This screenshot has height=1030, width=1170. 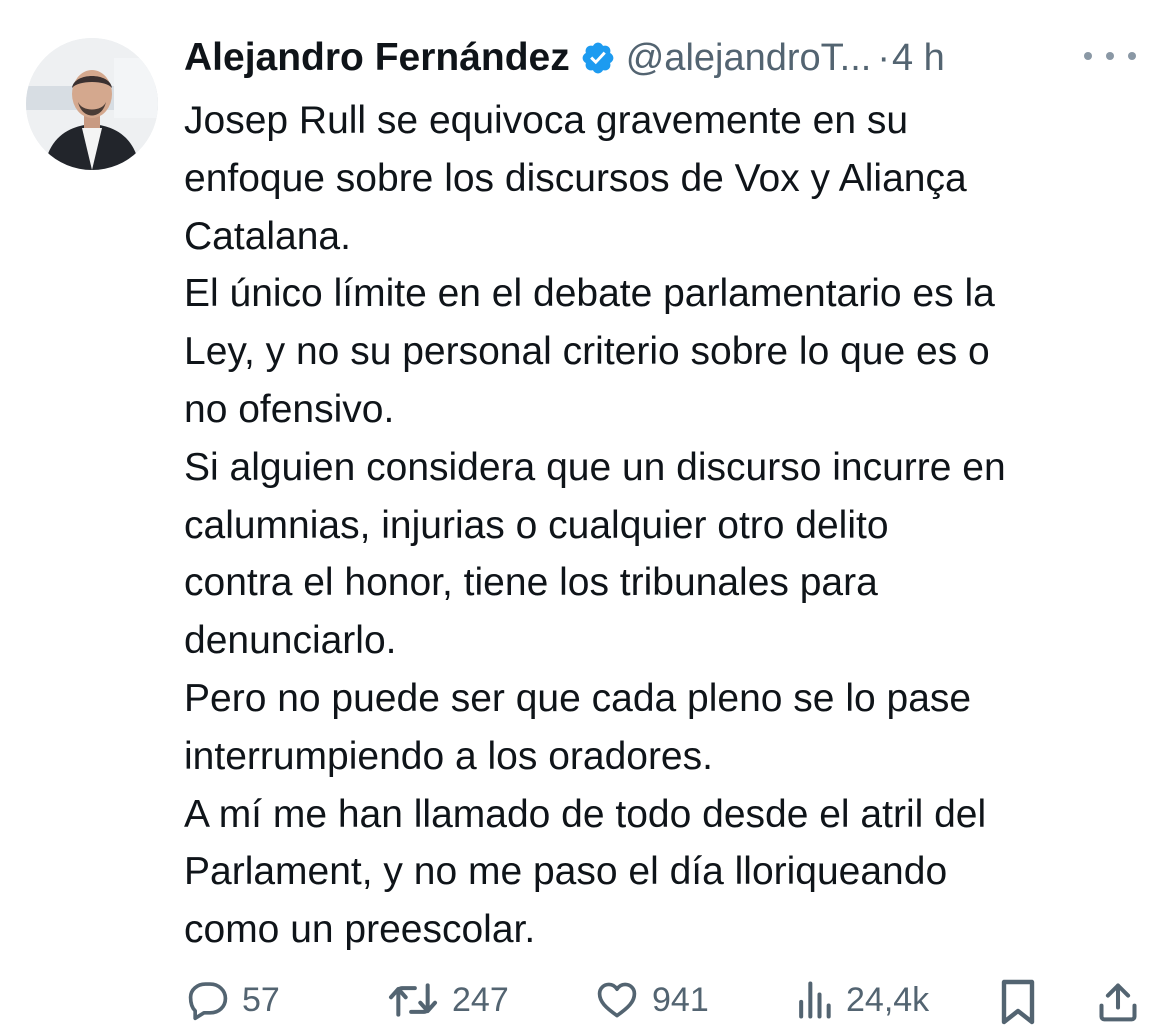 I want to click on retweet-icon, so click(x=413, y=1000).